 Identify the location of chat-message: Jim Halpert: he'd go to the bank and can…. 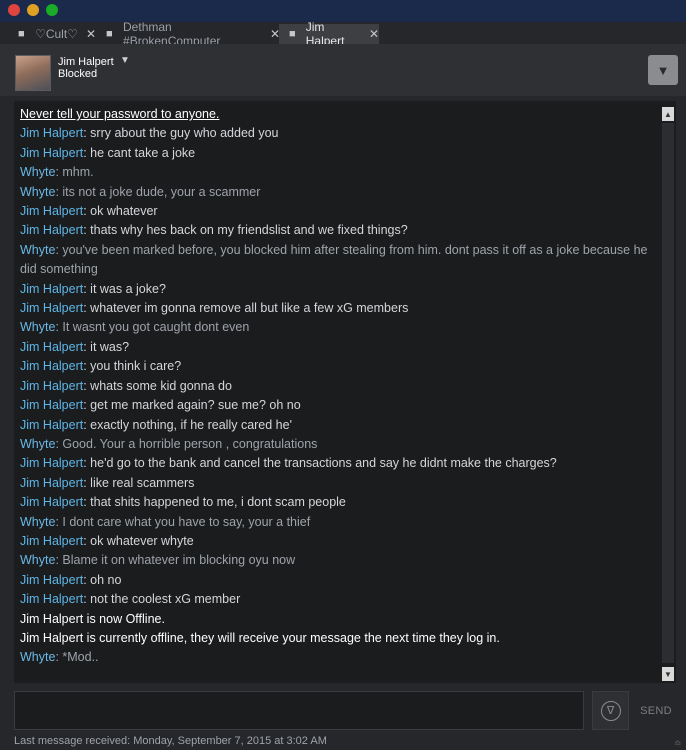
(335, 463).